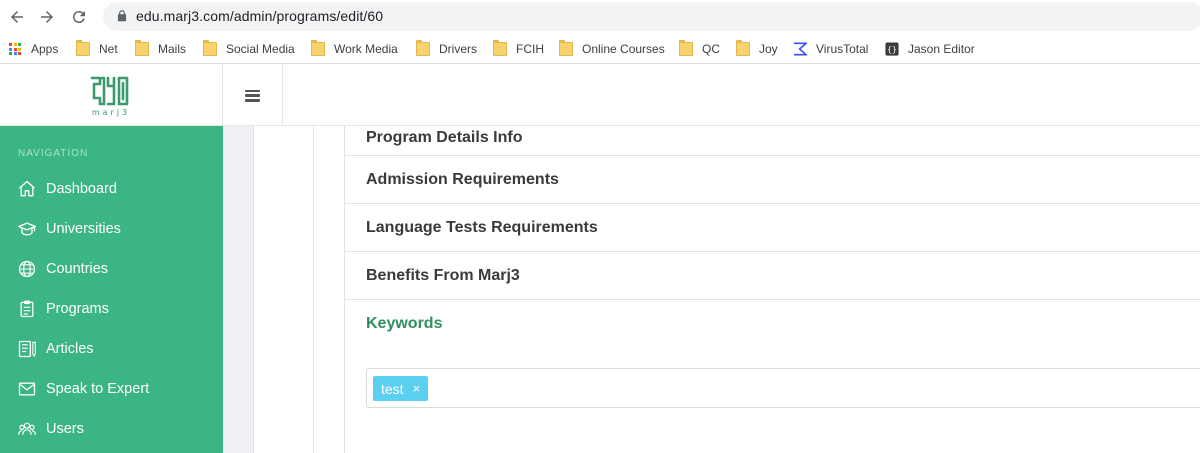 This screenshot has width=1200, height=453. What do you see at coordinates (482, 227) in the screenshot?
I see `section-title: Language Tests Requirements` at bounding box center [482, 227].